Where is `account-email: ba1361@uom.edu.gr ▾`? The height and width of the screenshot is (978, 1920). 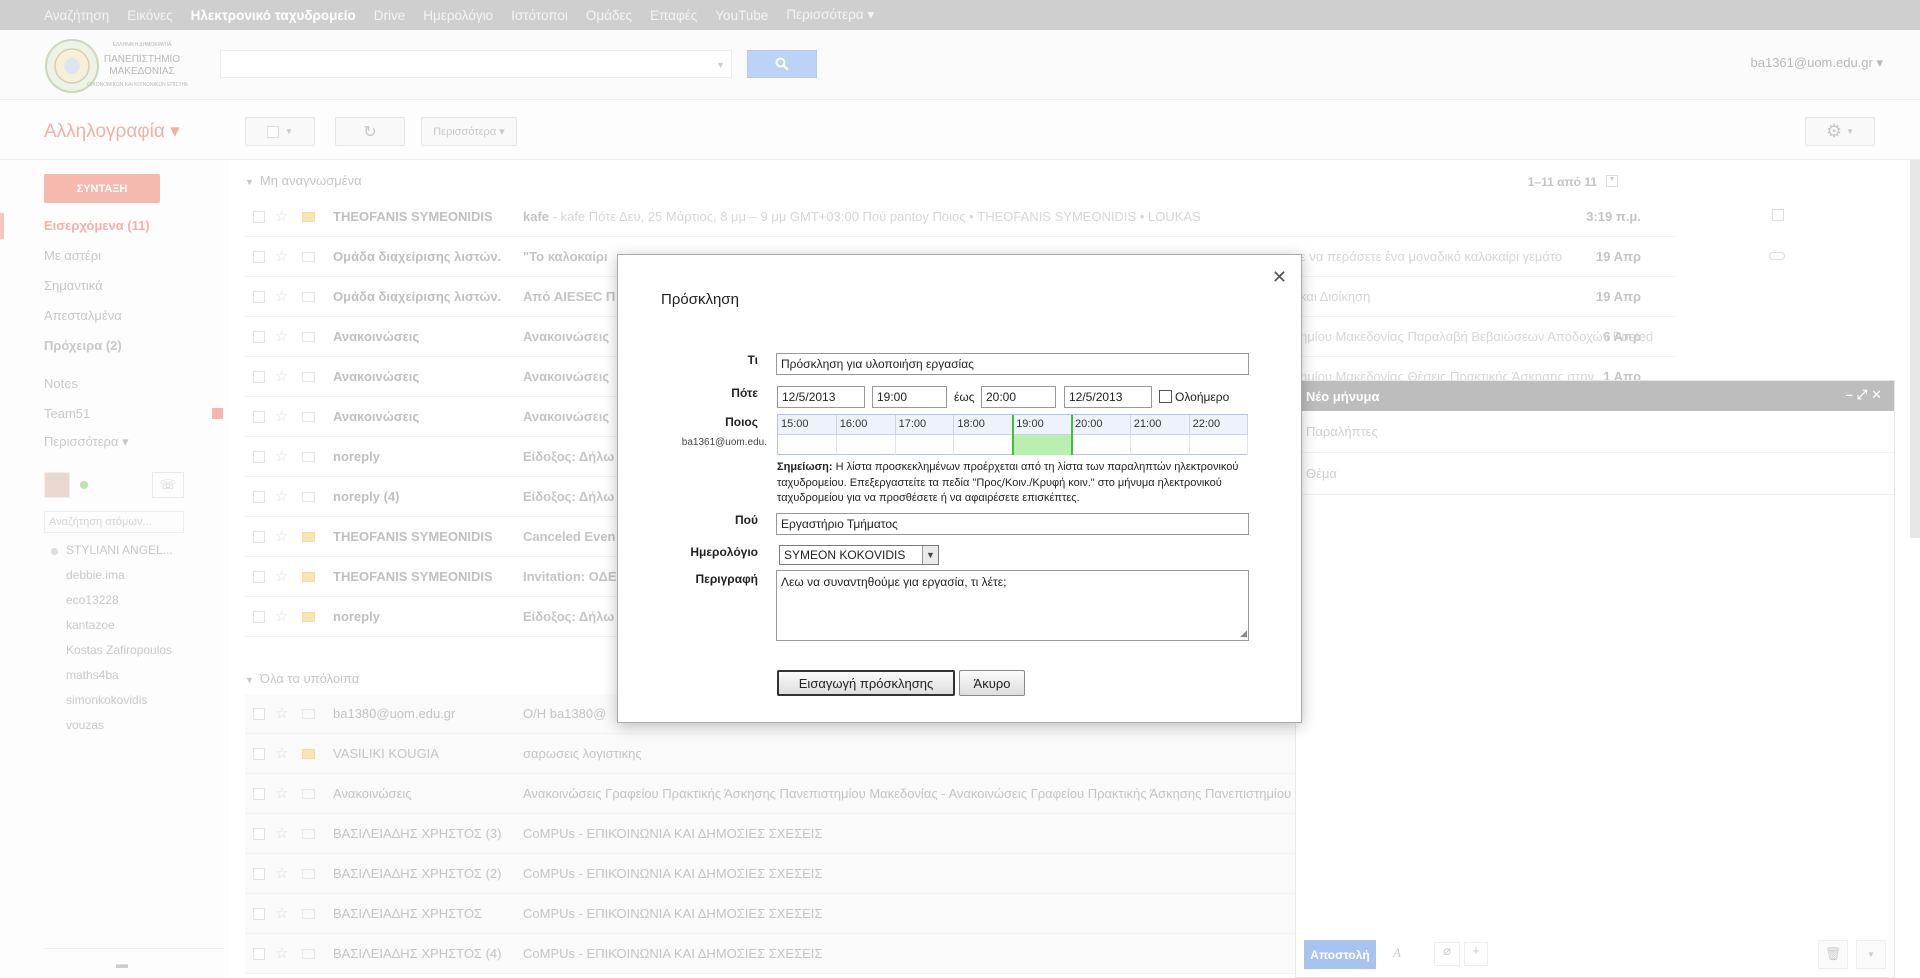 account-email: ba1361@uom.edu.gr ▾ is located at coordinates (1817, 63).